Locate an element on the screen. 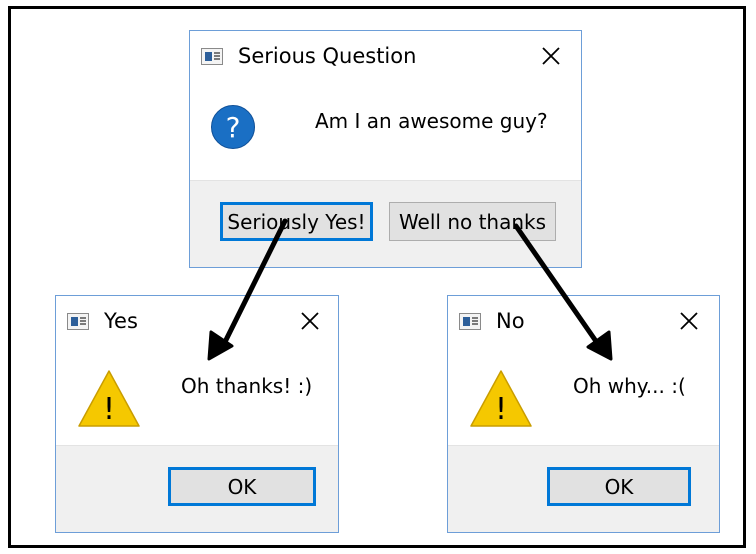  question-icon-glyph: ? is located at coordinates (233, 127).